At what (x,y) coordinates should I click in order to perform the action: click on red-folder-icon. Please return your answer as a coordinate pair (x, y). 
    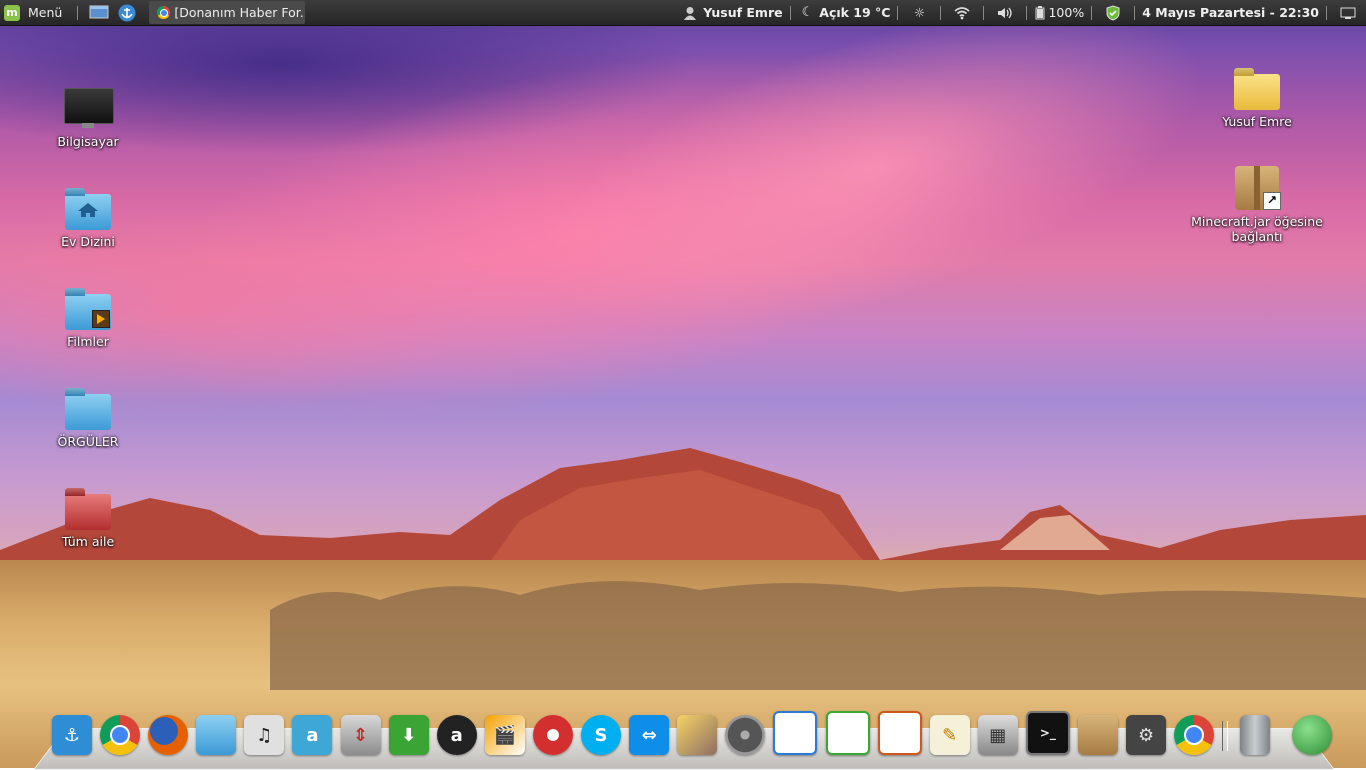
    Looking at the image, I should click on (88, 508).